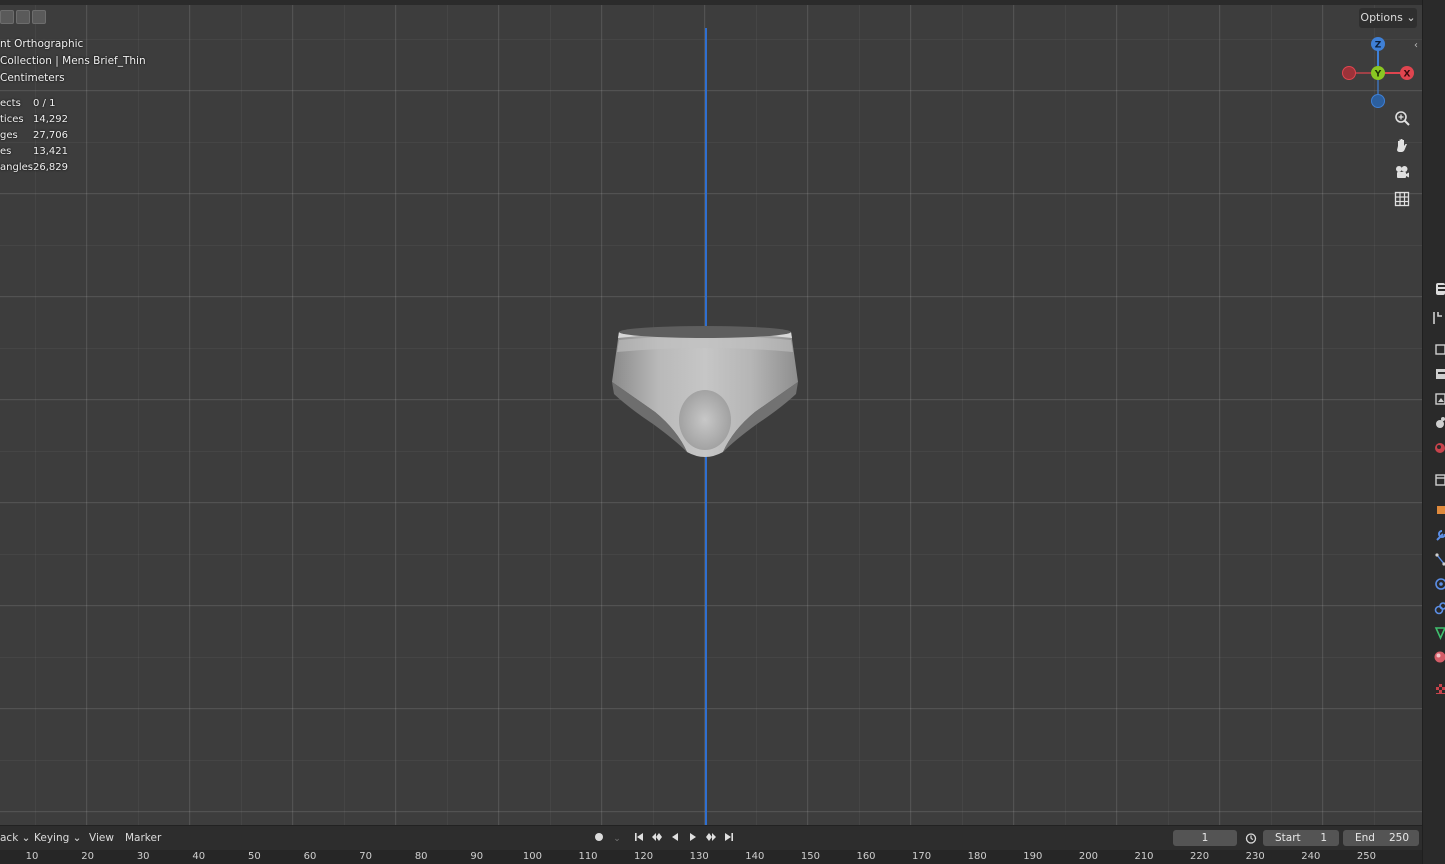 Image resolution: width=1445 pixels, height=864 pixels. What do you see at coordinates (1033, 856) in the screenshot?
I see `ruler-tick-label: 190` at bounding box center [1033, 856].